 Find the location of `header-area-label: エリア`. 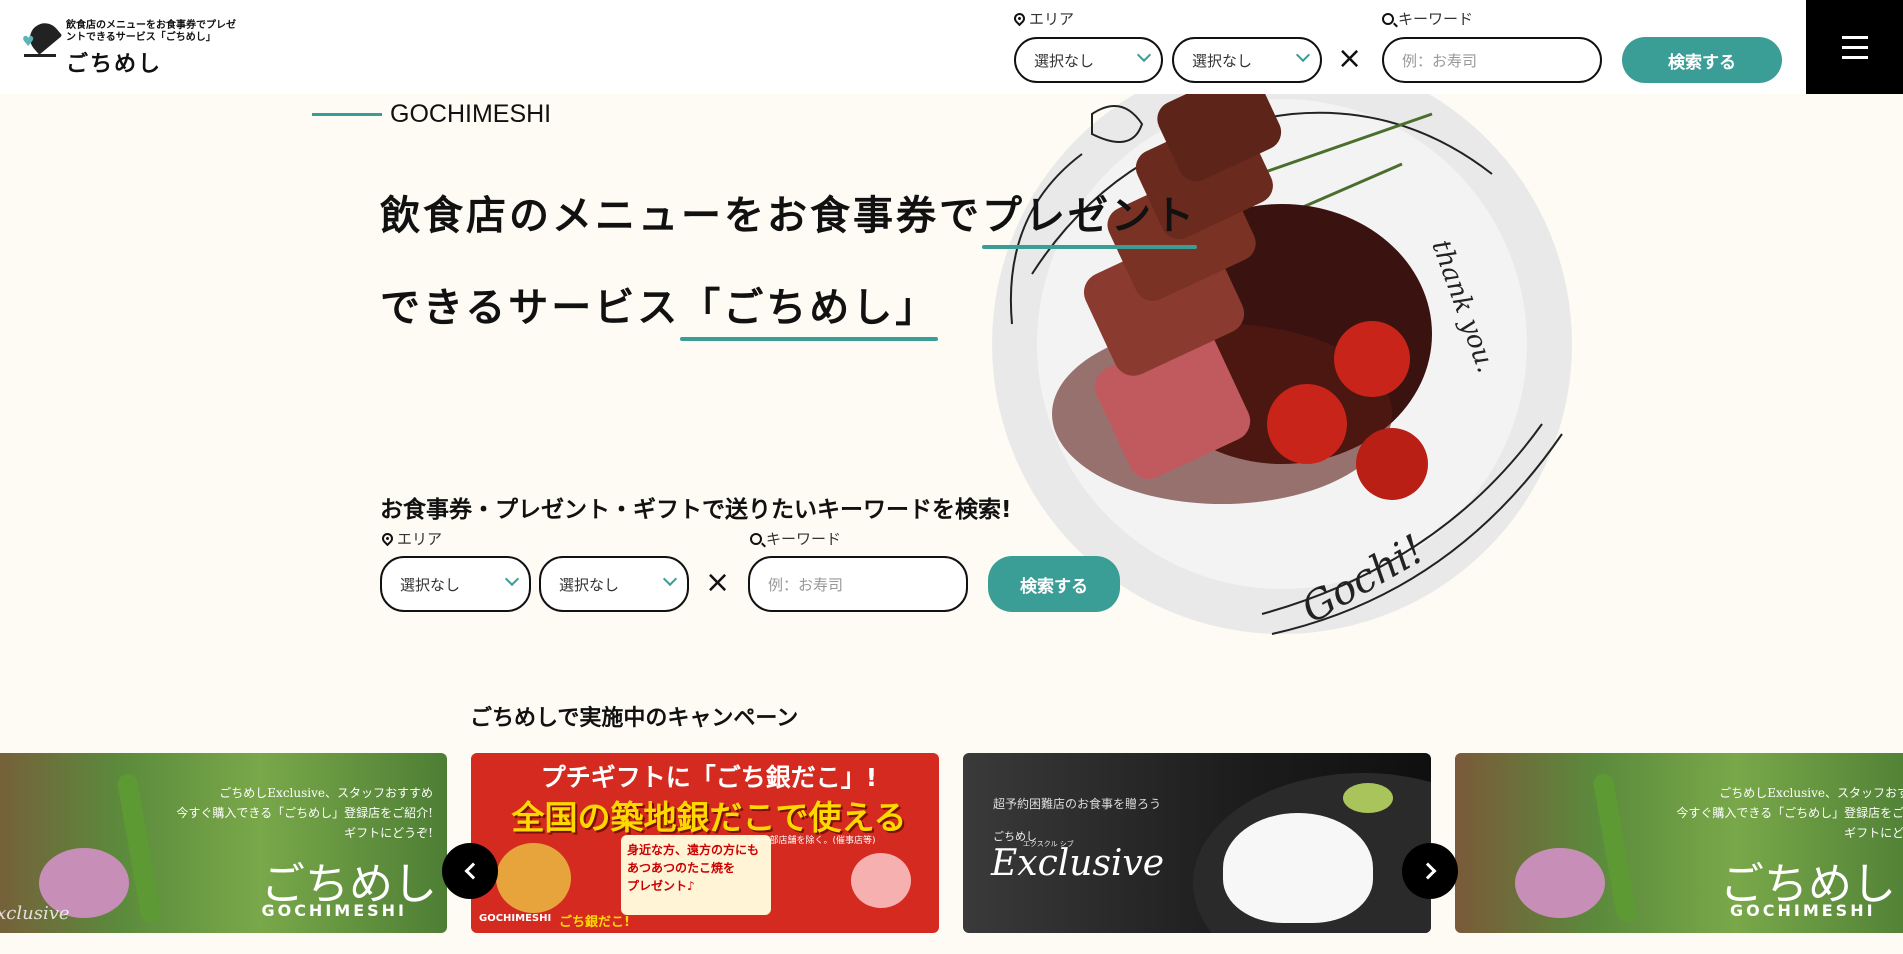

header-area-label: エリア is located at coordinates (1042, 18).